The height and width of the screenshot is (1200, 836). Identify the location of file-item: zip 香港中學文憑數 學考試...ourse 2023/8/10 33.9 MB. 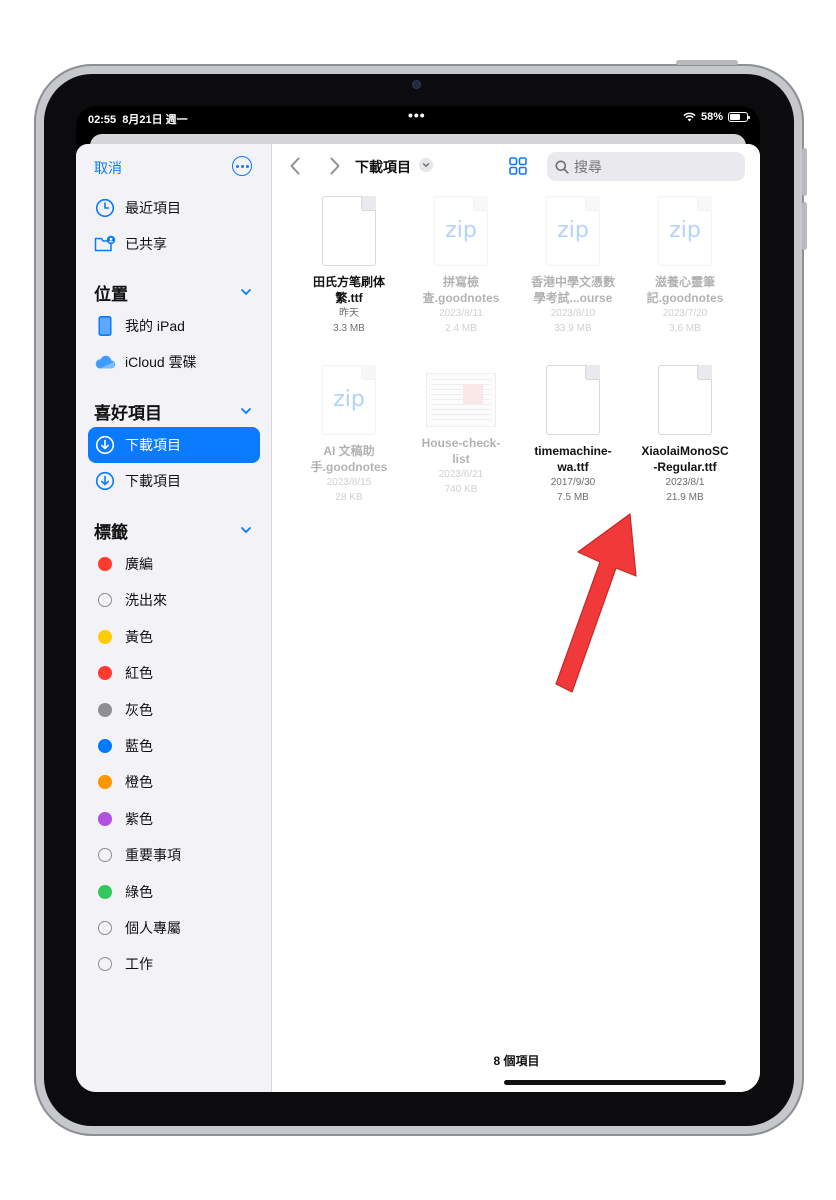
(573, 266).